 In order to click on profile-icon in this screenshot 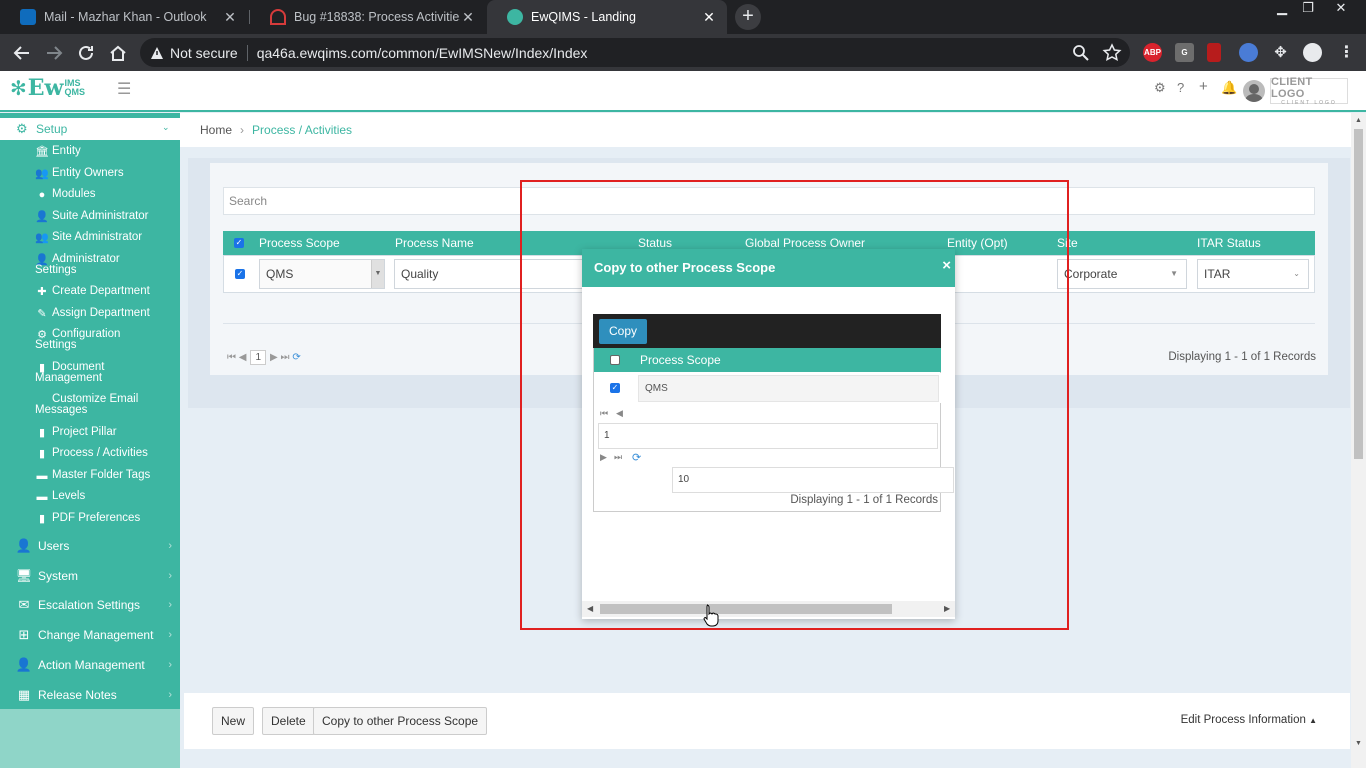, I will do `click(1312, 52)`.